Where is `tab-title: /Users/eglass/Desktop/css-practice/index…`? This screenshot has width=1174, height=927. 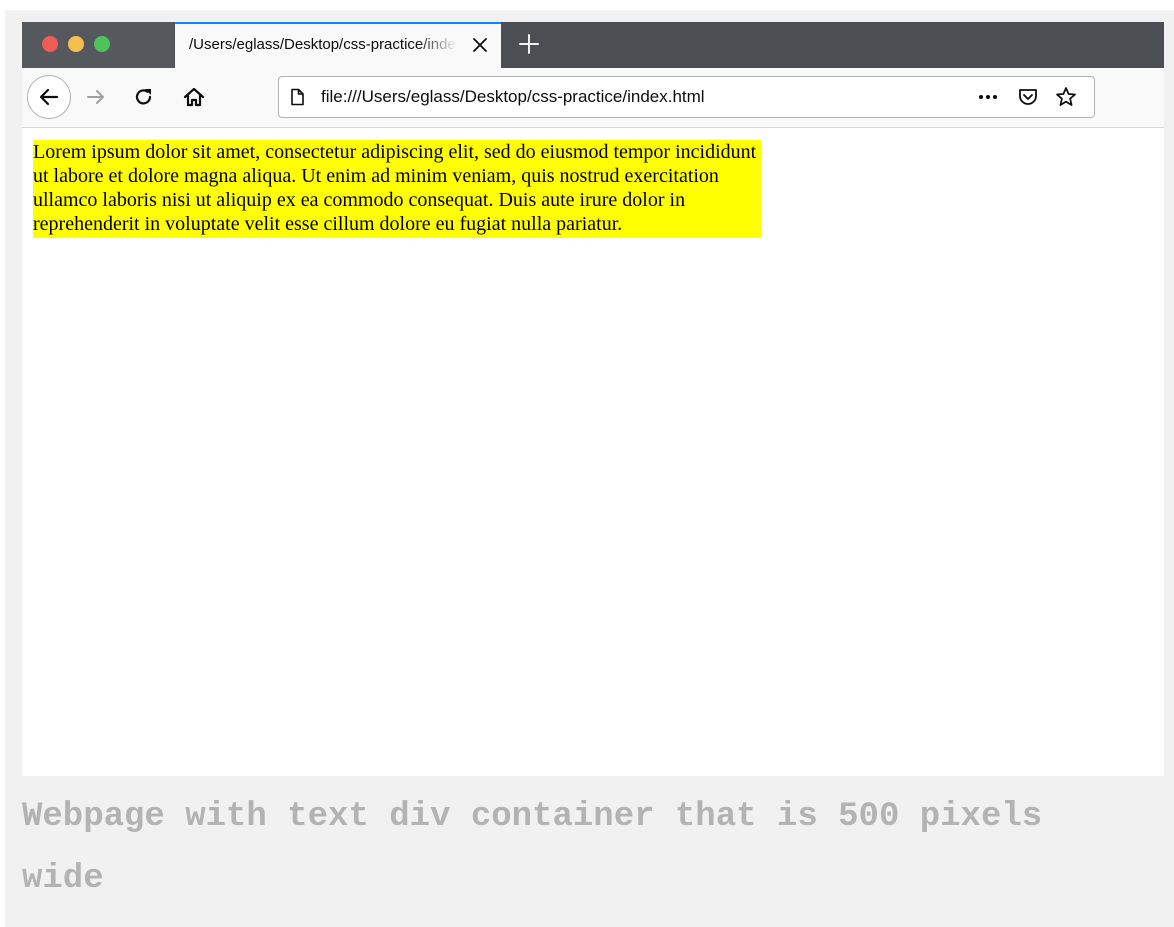 tab-title: /Users/eglass/Desktop/css-practice/index… is located at coordinates (323, 44).